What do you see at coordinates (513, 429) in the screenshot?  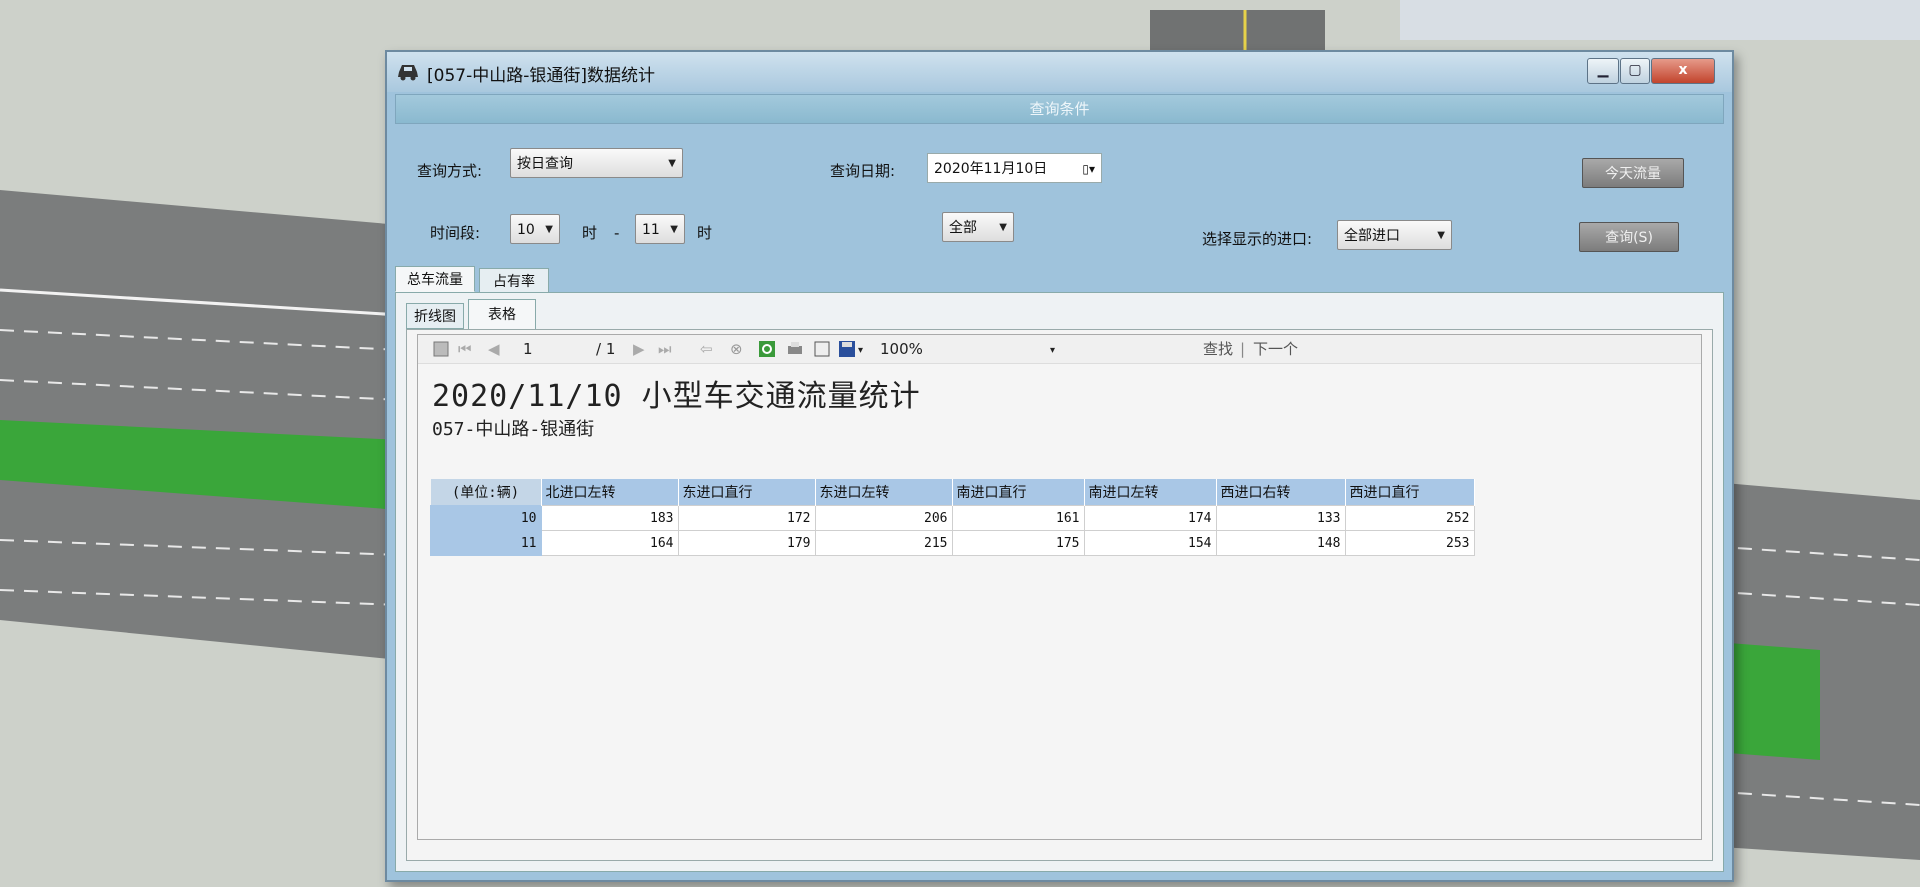 I see `report-subtitle: 057-中山路-银通街` at bounding box center [513, 429].